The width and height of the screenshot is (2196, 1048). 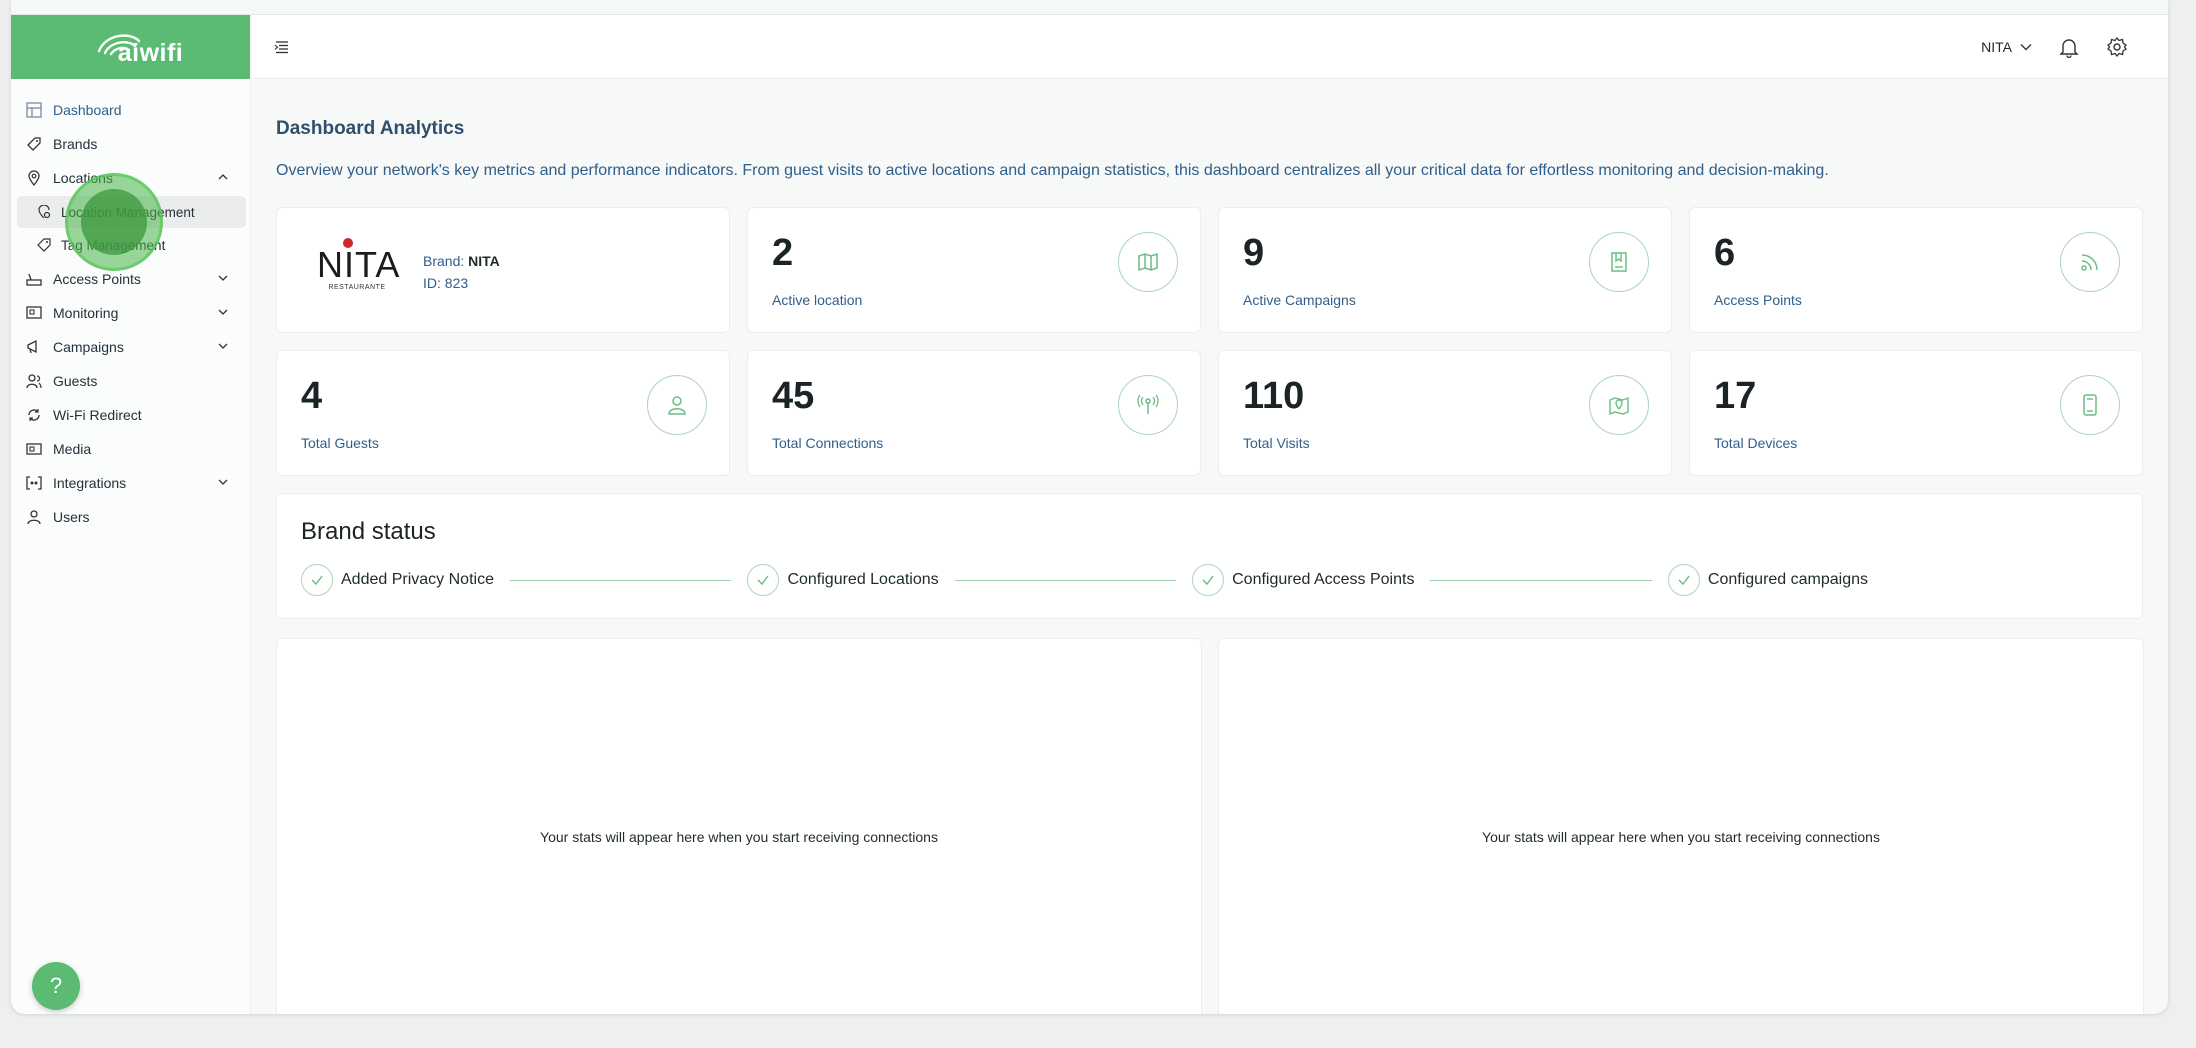 What do you see at coordinates (1788, 579) in the screenshot?
I see `status-step-label: Configured campaigns` at bounding box center [1788, 579].